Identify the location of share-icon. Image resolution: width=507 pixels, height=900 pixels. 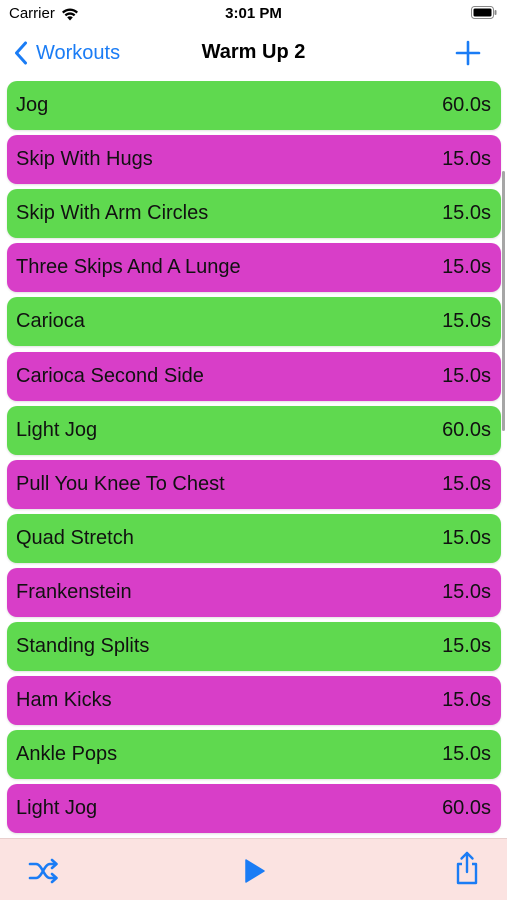
(467, 868).